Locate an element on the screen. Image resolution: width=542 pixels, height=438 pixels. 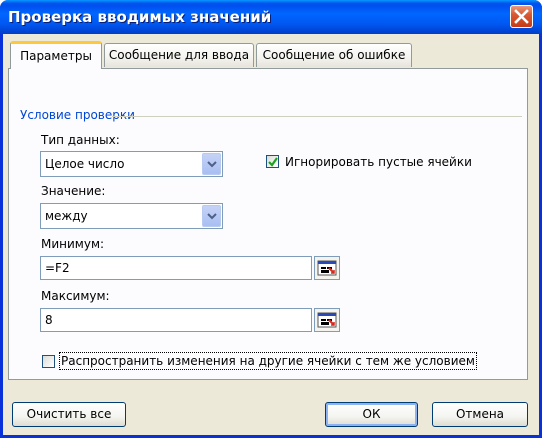
tab-parameters: Параметры is located at coordinates (56, 55).